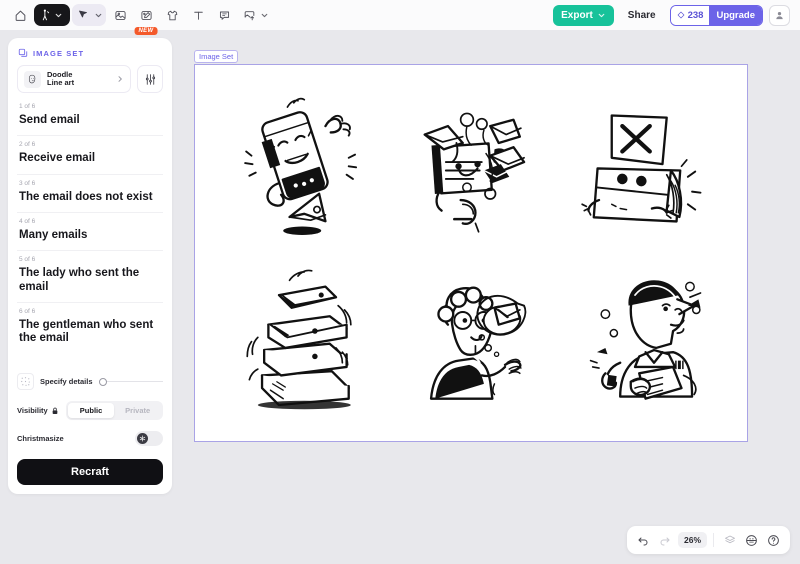 This screenshot has width=800, height=564. Describe the element at coordinates (27, 106) in the screenshot. I see `prompt-count: 1 of 6` at that location.